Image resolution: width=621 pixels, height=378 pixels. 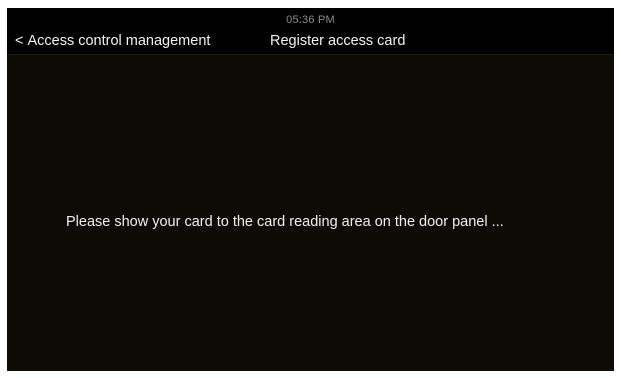 What do you see at coordinates (310, 20) in the screenshot?
I see `clock-label: 05:36 PM` at bounding box center [310, 20].